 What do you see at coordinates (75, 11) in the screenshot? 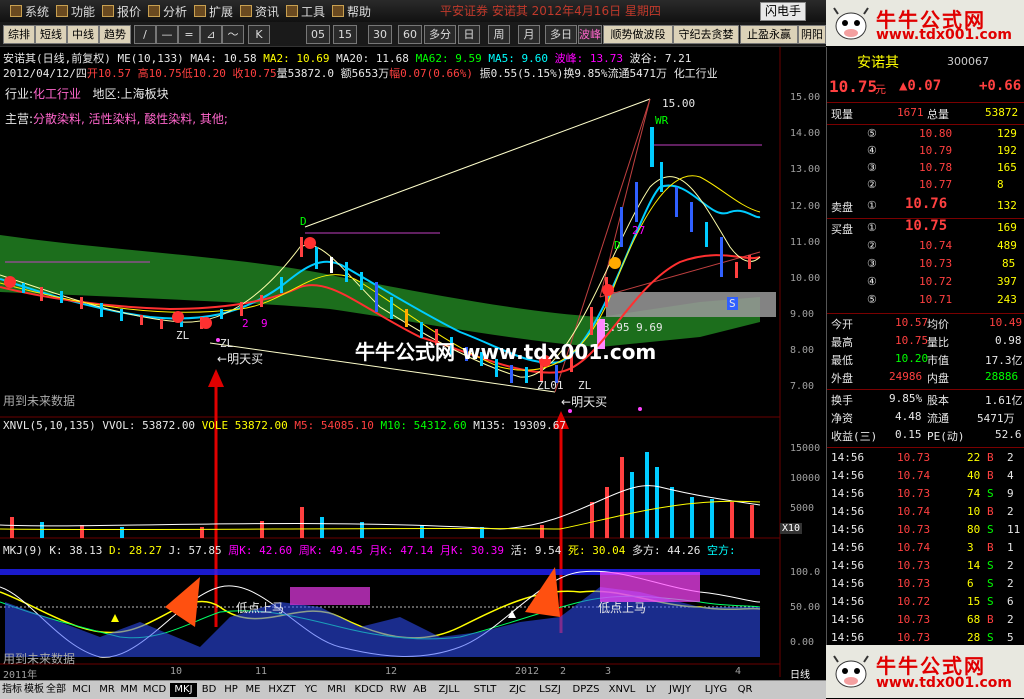
I see `menu-function: 功能` at bounding box center [75, 11].